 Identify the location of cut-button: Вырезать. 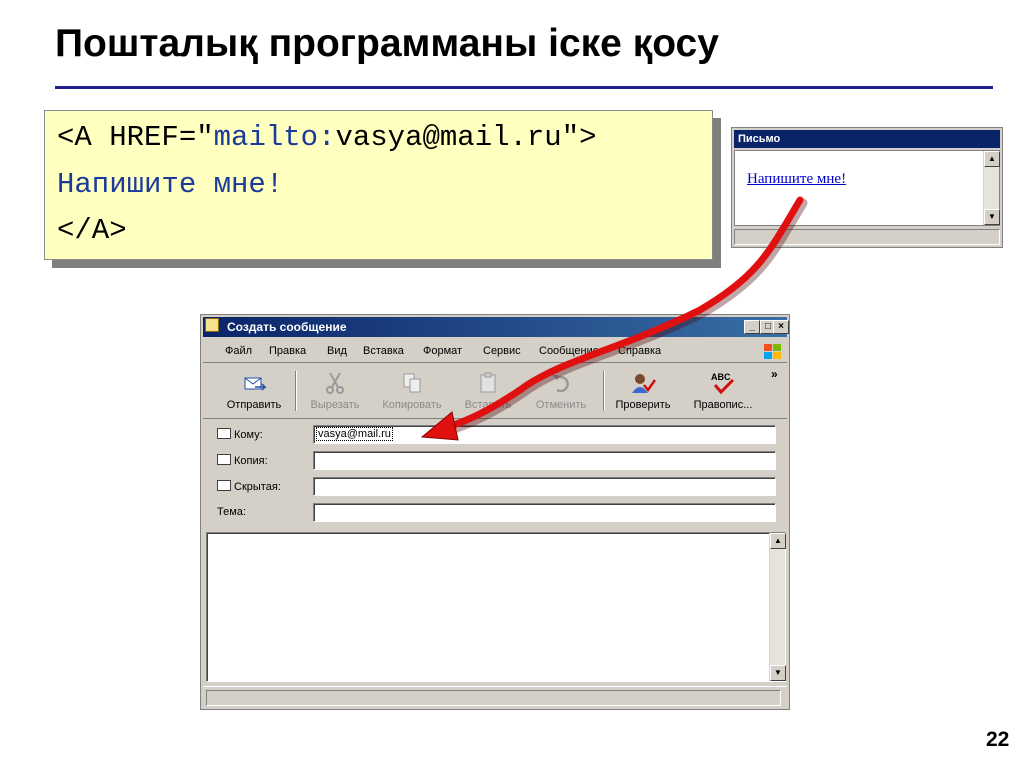
(335, 392).